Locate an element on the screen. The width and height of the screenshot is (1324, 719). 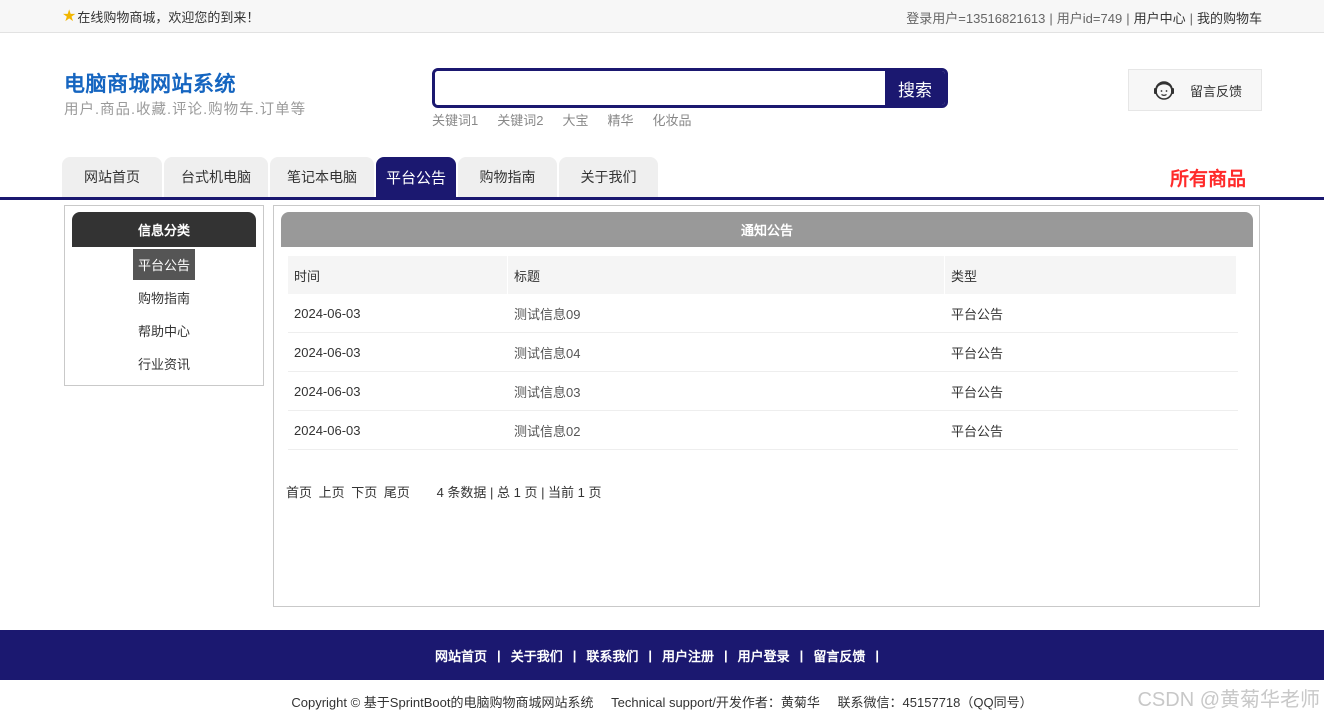
feedback-button: 留言反馈 is located at coordinates (1195, 90).